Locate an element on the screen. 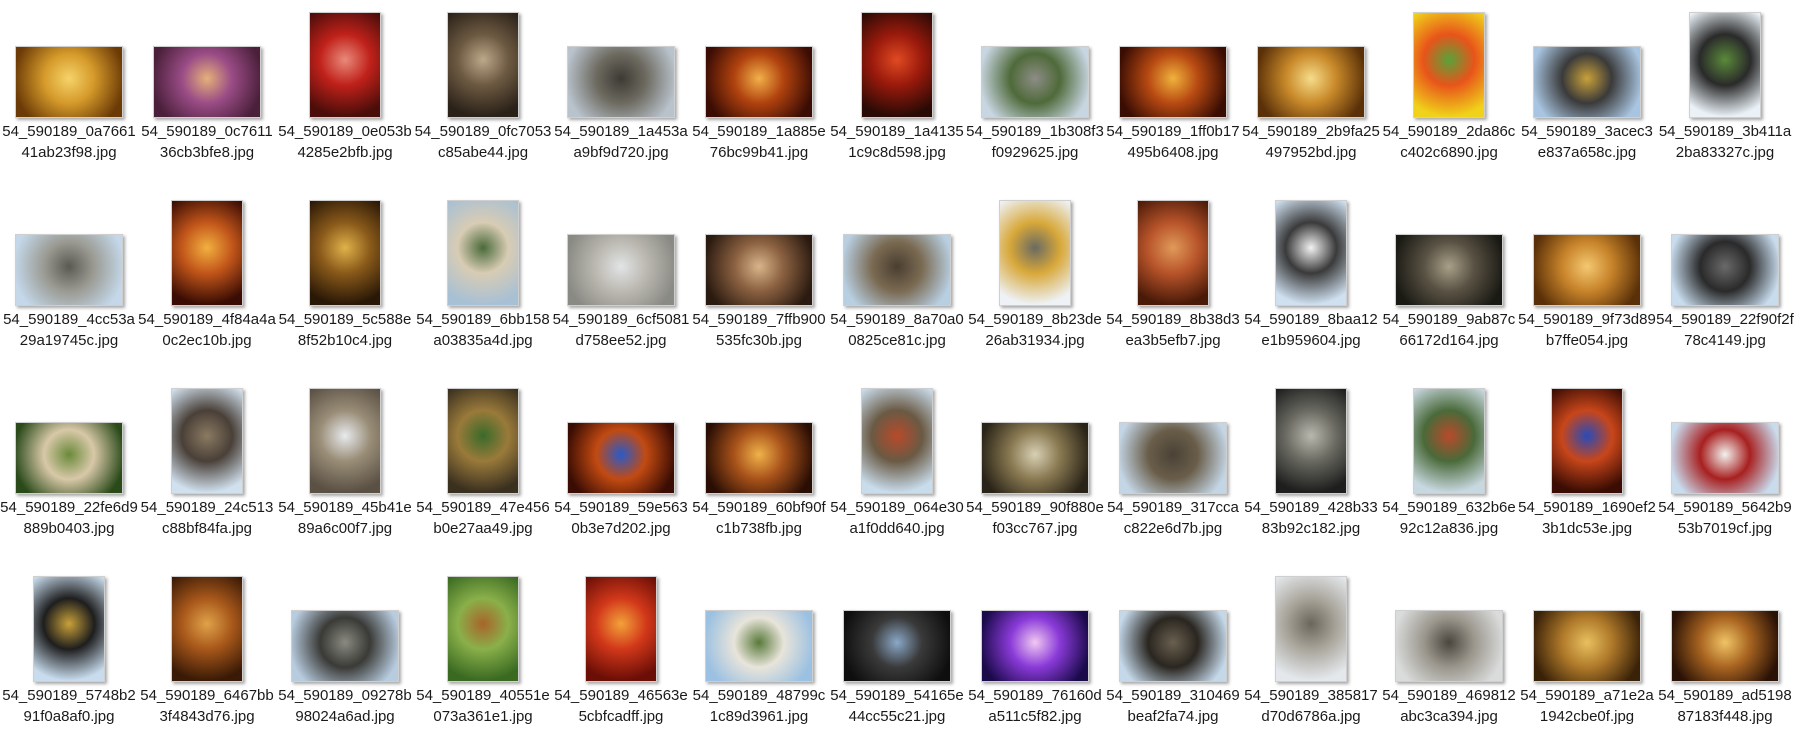 The width and height of the screenshot is (1800, 755). file-name: 54_590189_0c761136cb3bfe8.jpg is located at coordinates (207, 142).